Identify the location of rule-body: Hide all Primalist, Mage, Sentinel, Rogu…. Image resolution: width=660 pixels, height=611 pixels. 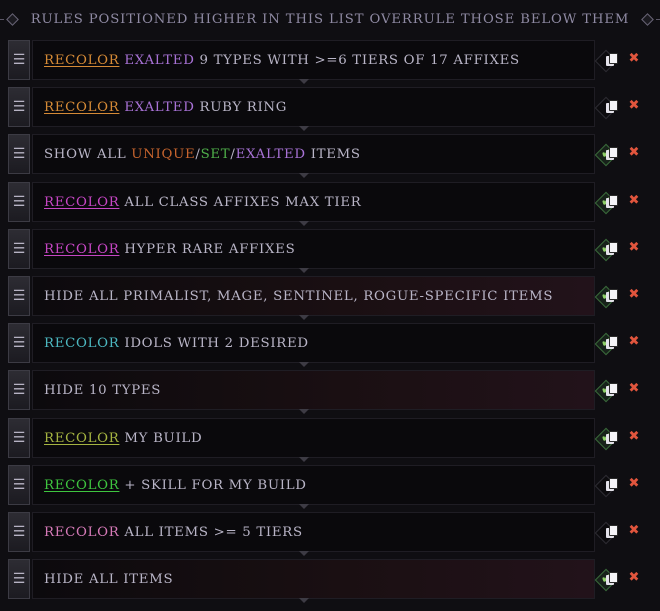
(325, 296).